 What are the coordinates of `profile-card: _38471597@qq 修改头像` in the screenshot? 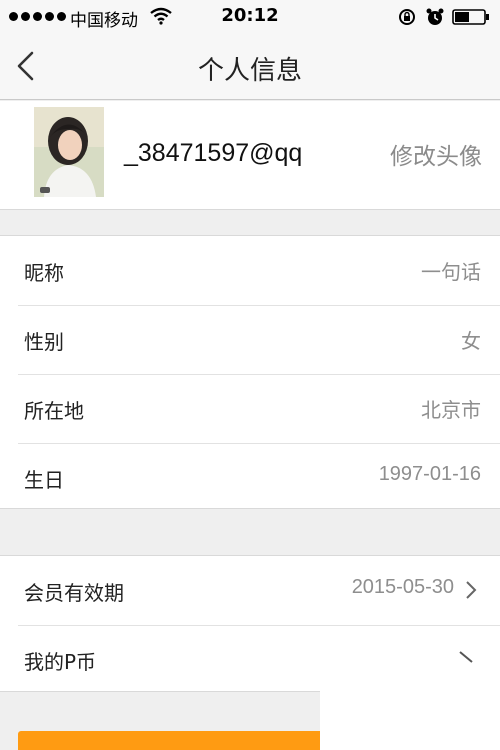 It's located at (250, 155).